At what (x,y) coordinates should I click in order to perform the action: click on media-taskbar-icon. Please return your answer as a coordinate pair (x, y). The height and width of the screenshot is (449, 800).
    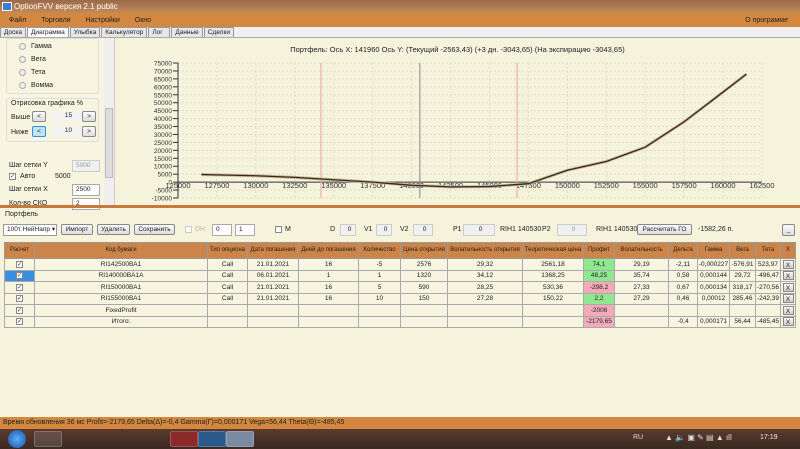
    Looking at the image, I should click on (130, 439).